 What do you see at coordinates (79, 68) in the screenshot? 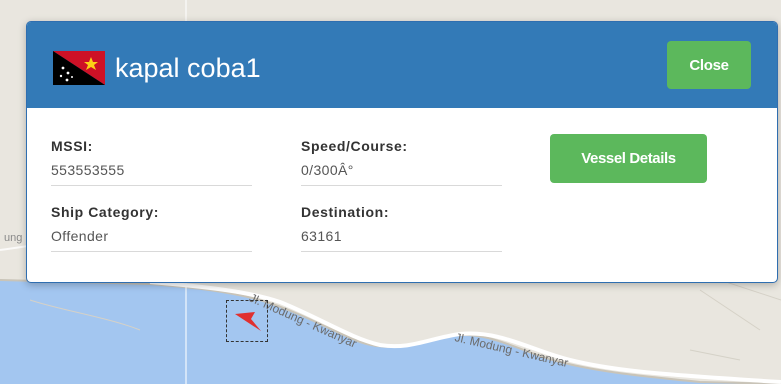
I see `papua-new-guinea-flag-icon` at bounding box center [79, 68].